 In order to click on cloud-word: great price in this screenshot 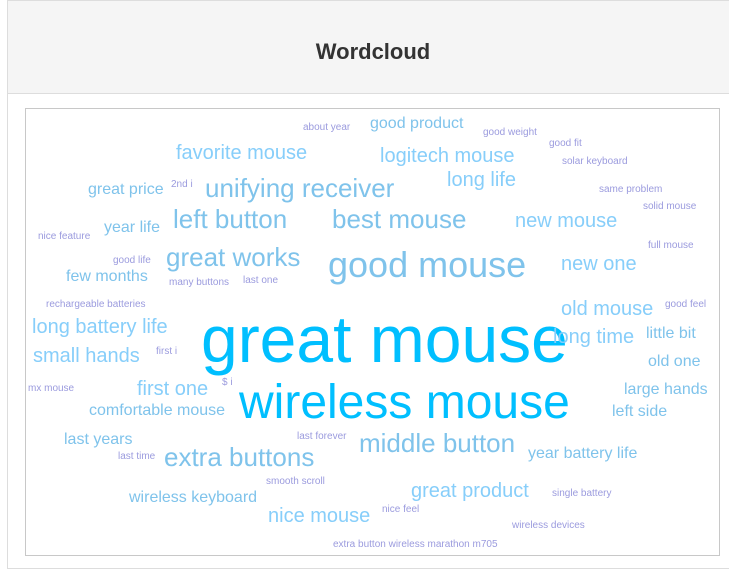, I will do `click(126, 189)`.